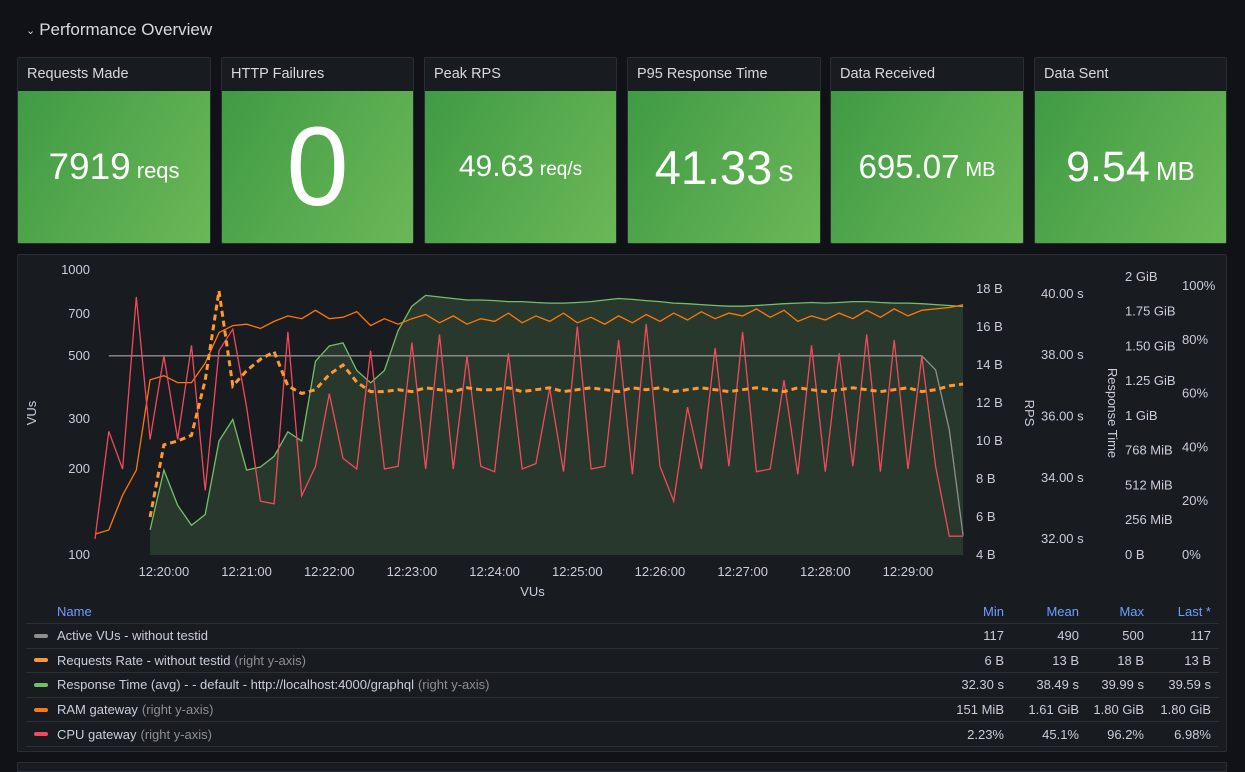 The image size is (1245, 772). Describe the element at coordinates (1195, 393) in the screenshot. I see `y-tick-label-cpu: 60%` at that location.